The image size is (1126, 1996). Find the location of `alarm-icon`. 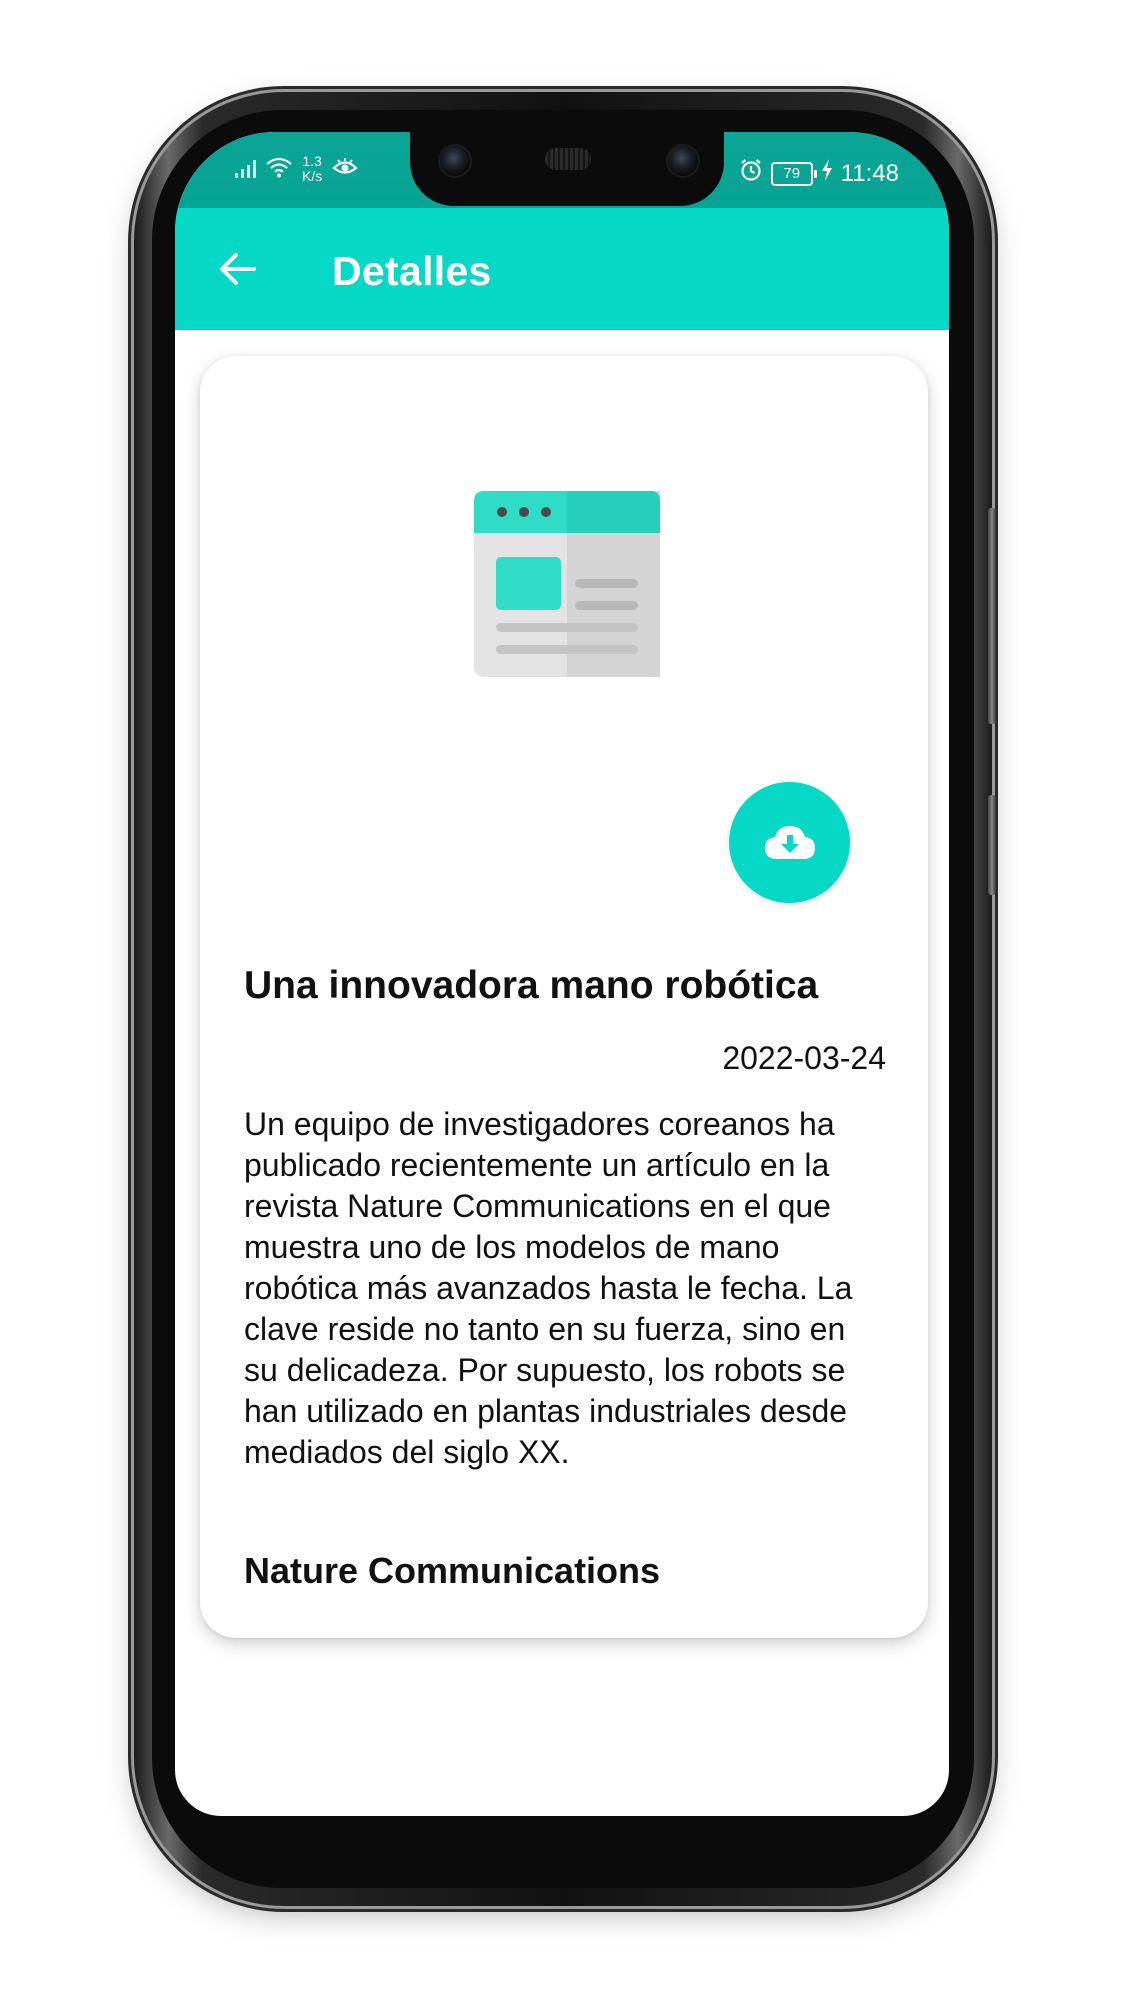

alarm-icon is located at coordinates (751, 173).